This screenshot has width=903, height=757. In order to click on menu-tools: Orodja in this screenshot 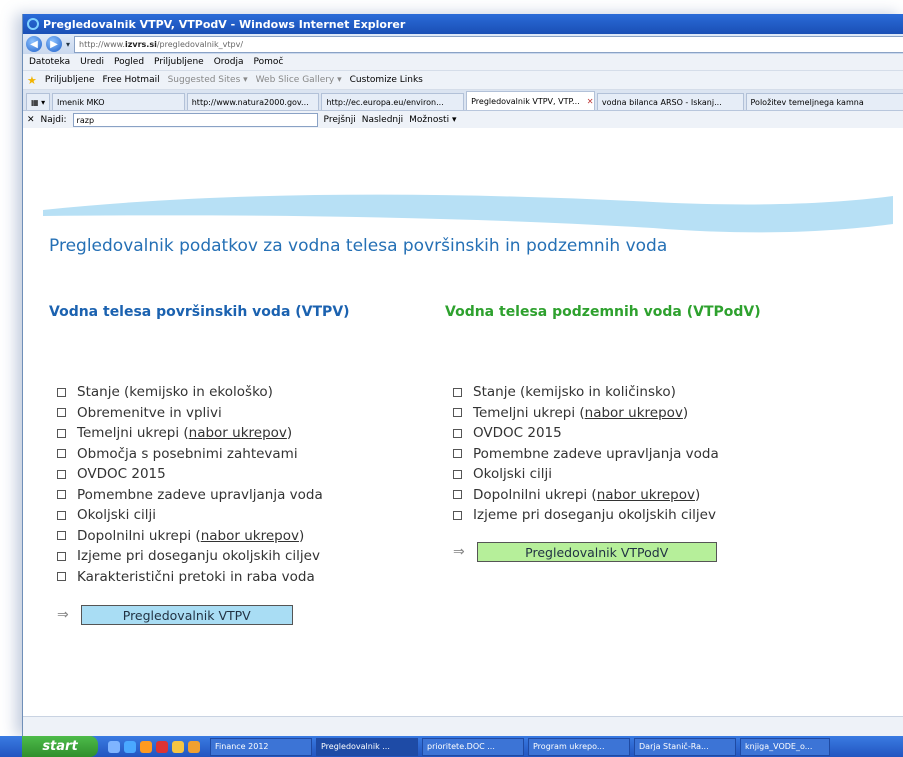, I will do `click(229, 62)`.